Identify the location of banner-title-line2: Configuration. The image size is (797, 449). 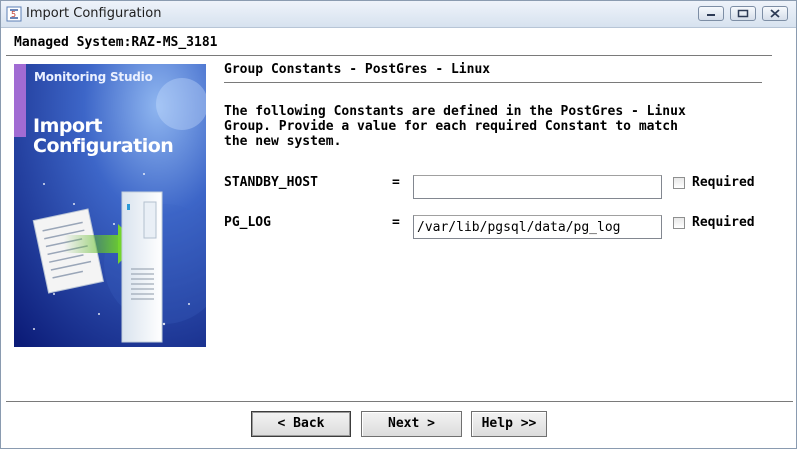
(103, 146).